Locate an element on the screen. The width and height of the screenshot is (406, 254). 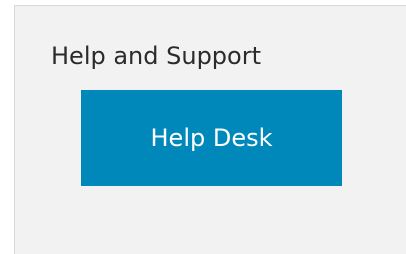
help-desk-button-label: Help Desk is located at coordinates (211, 138).